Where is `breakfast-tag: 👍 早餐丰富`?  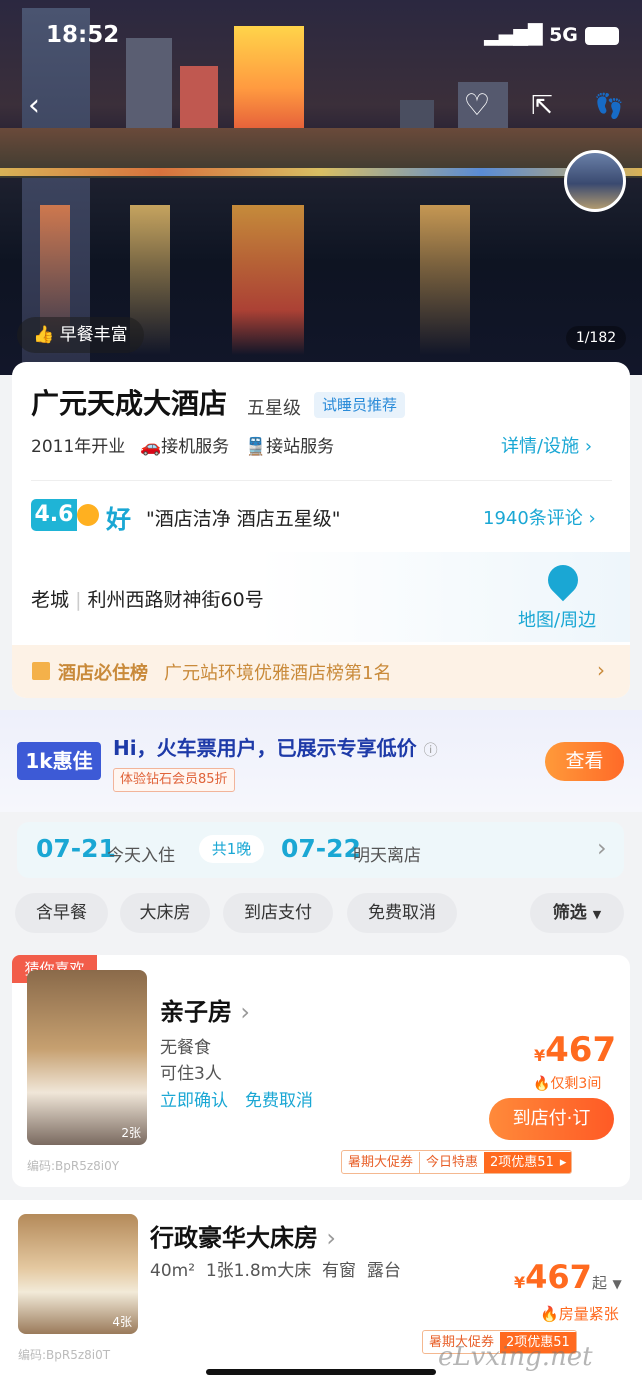
breakfast-tag: 👍 早餐丰富 is located at coordinates (80, 335).